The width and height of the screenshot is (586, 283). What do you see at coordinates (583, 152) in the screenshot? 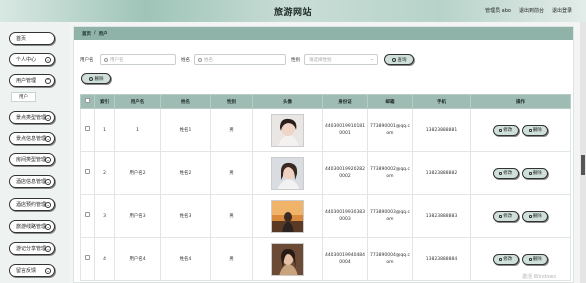
I see `page-scrollbar` at bounding box center [583, 152].